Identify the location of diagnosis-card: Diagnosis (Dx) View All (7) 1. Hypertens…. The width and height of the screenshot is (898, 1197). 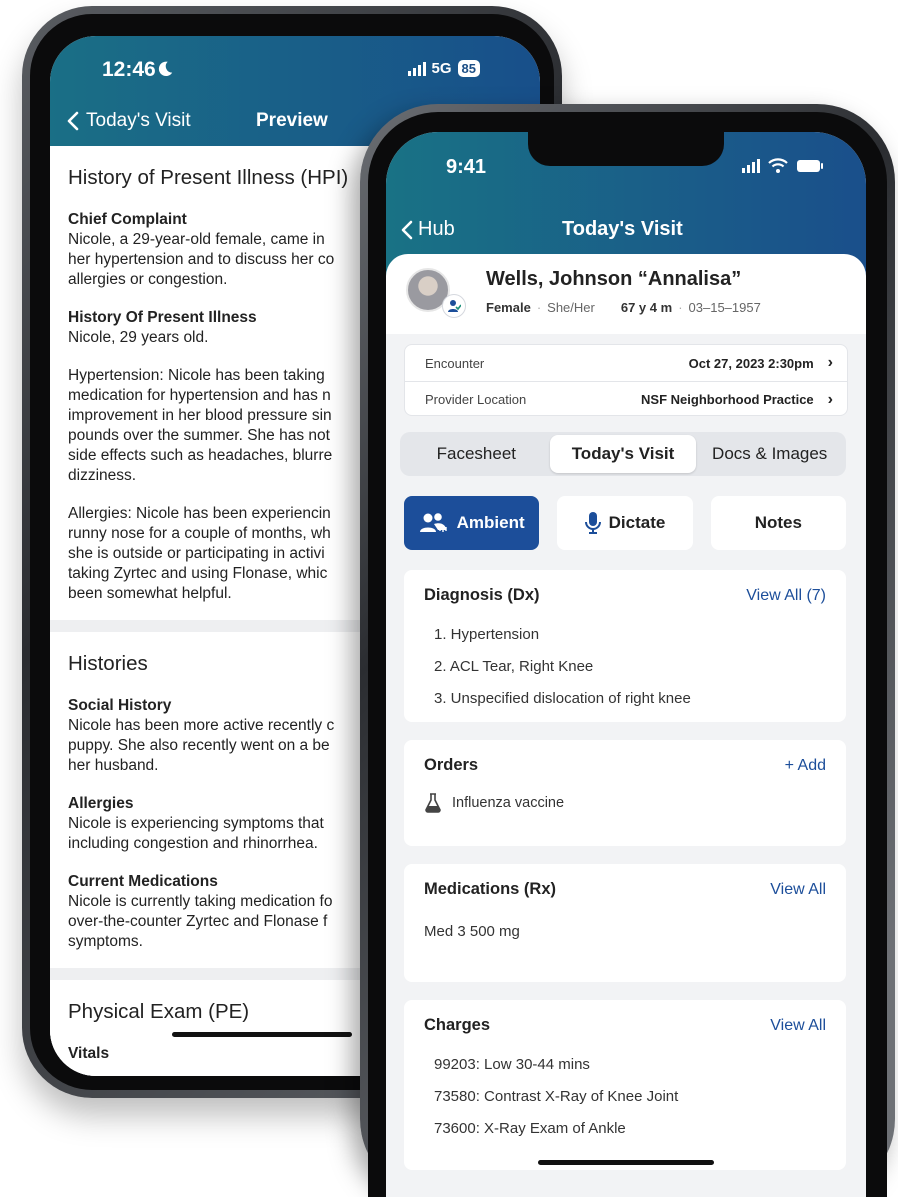
(625, 646).